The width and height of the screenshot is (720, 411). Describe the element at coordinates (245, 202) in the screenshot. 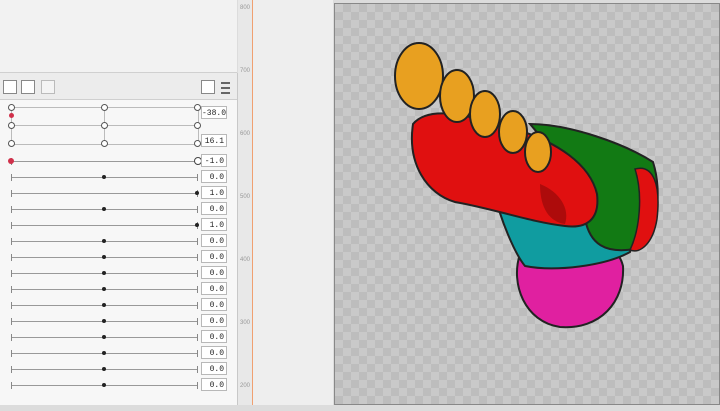

I see `panel-scrollbar` at that location.